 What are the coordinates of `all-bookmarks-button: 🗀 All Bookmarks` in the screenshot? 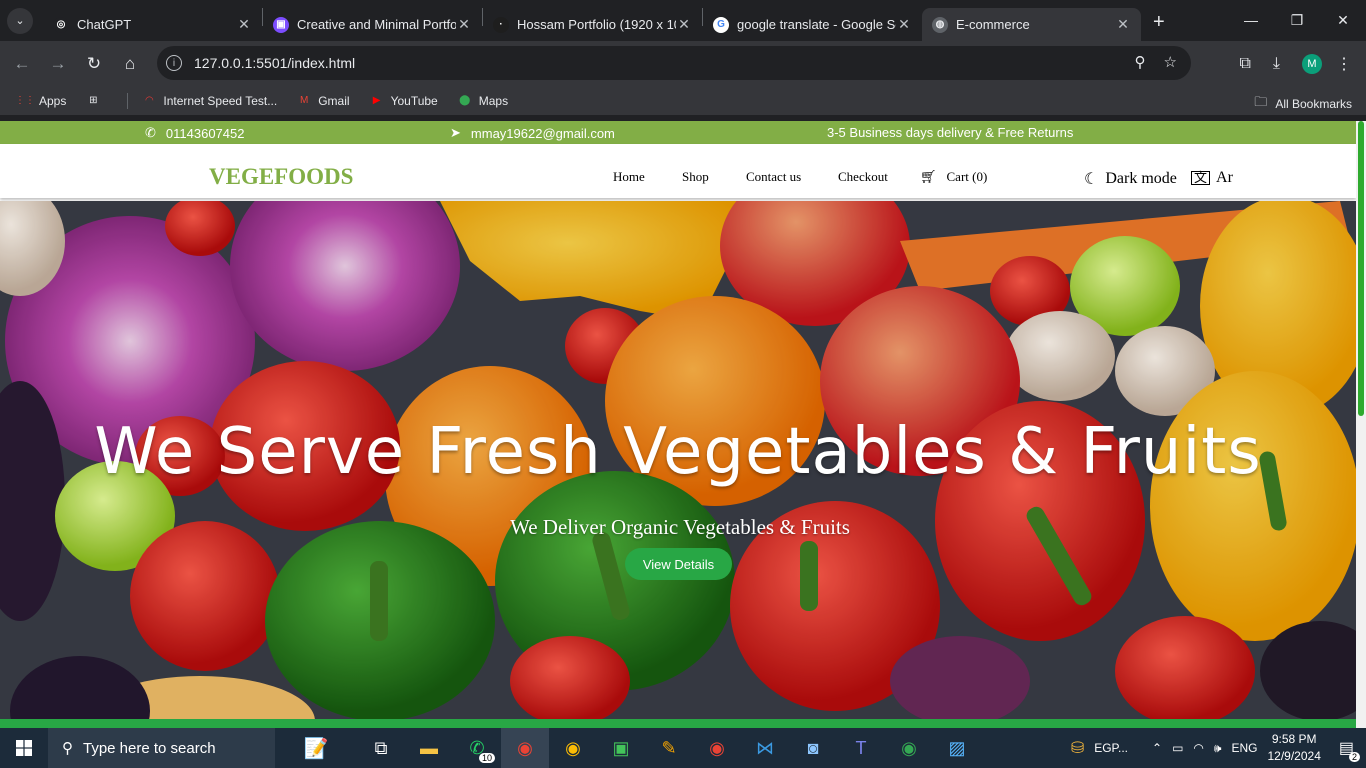 It's located at (1303, 104).